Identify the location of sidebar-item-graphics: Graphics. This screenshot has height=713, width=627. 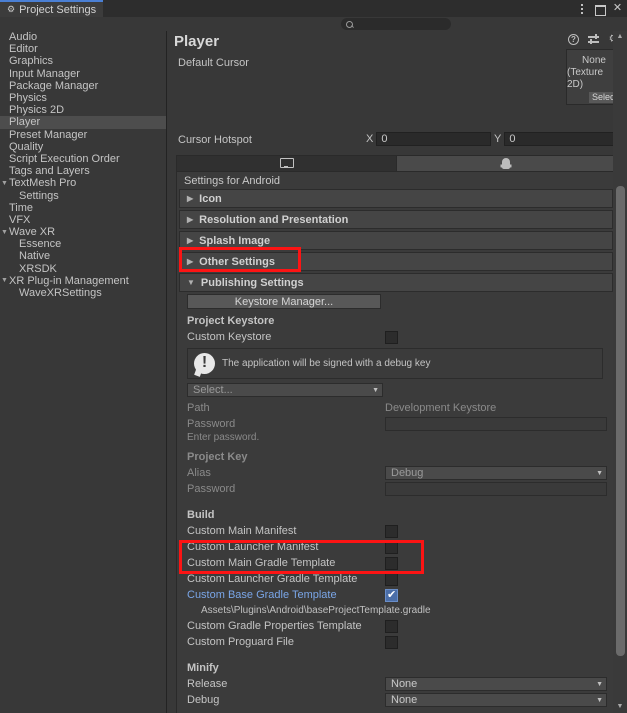
(83, 61).